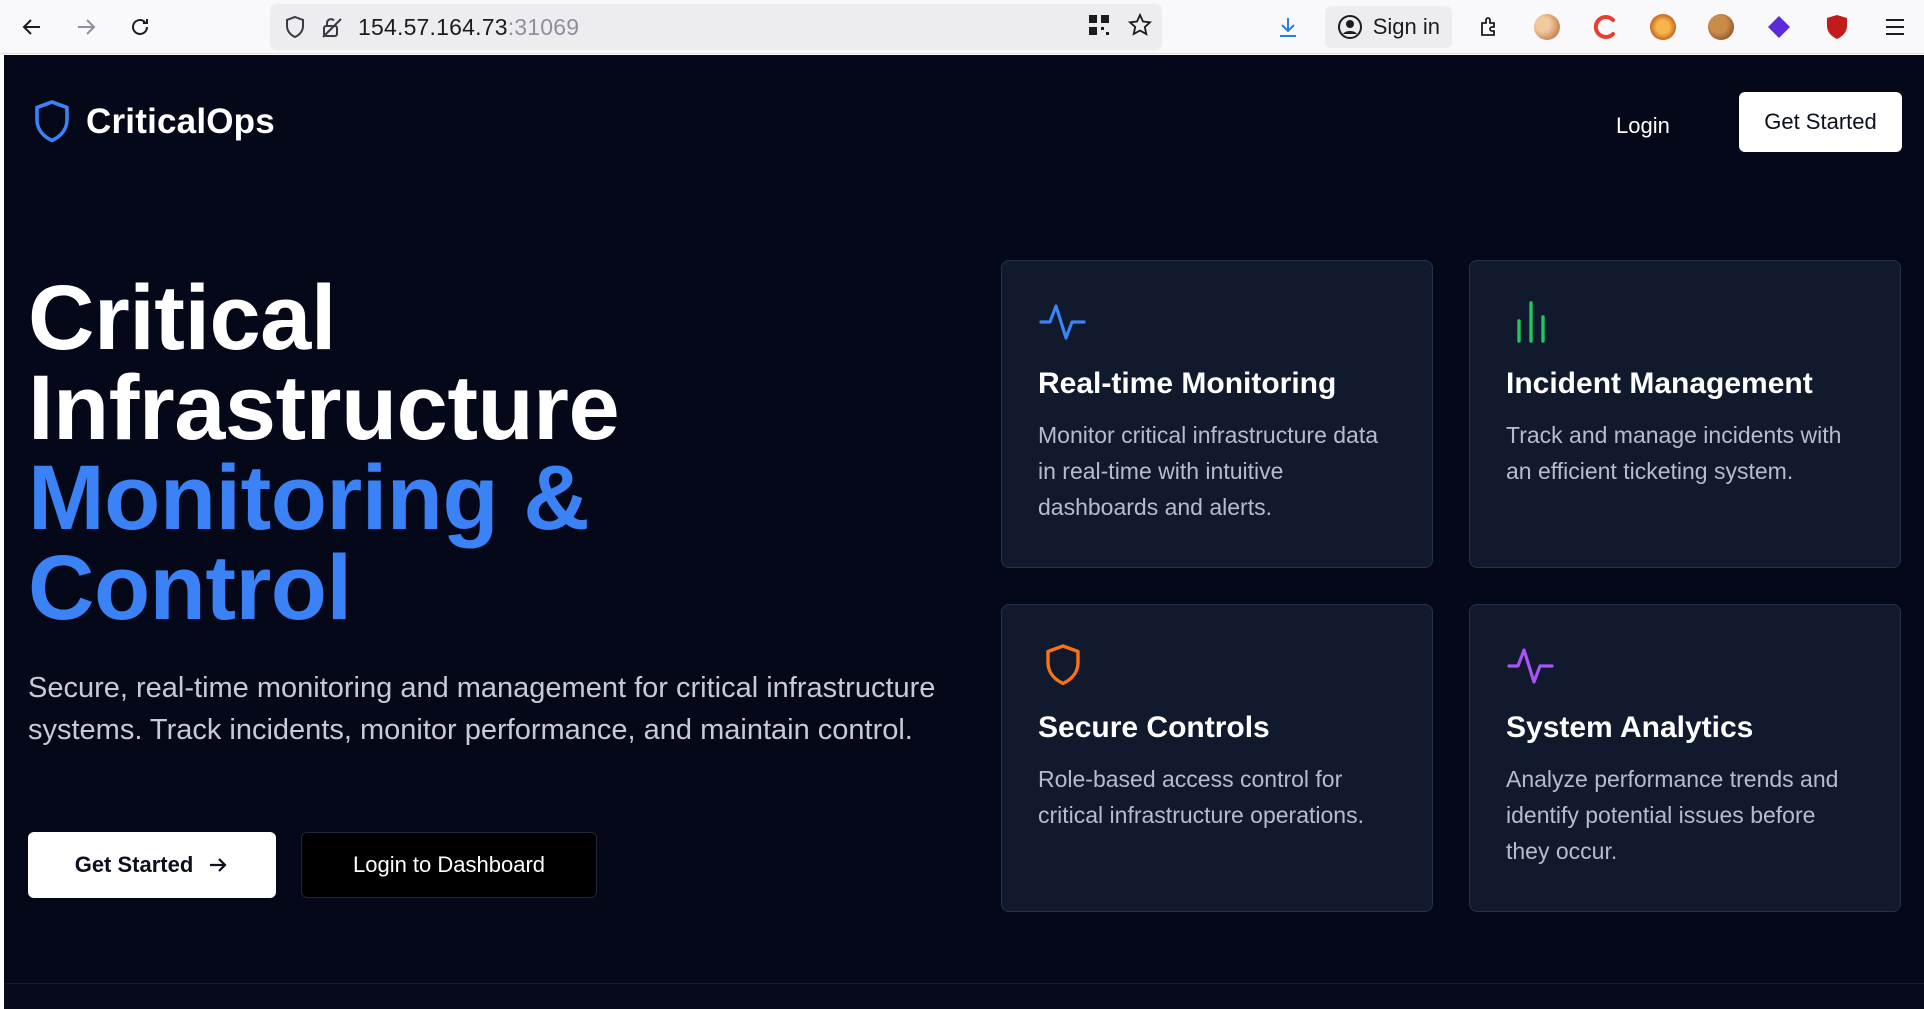 The width and height of the screenshot is (1924, 1009). Describe the element at coordinates (1063, 665) in the screenshot. I see `shield-icon` at that location.